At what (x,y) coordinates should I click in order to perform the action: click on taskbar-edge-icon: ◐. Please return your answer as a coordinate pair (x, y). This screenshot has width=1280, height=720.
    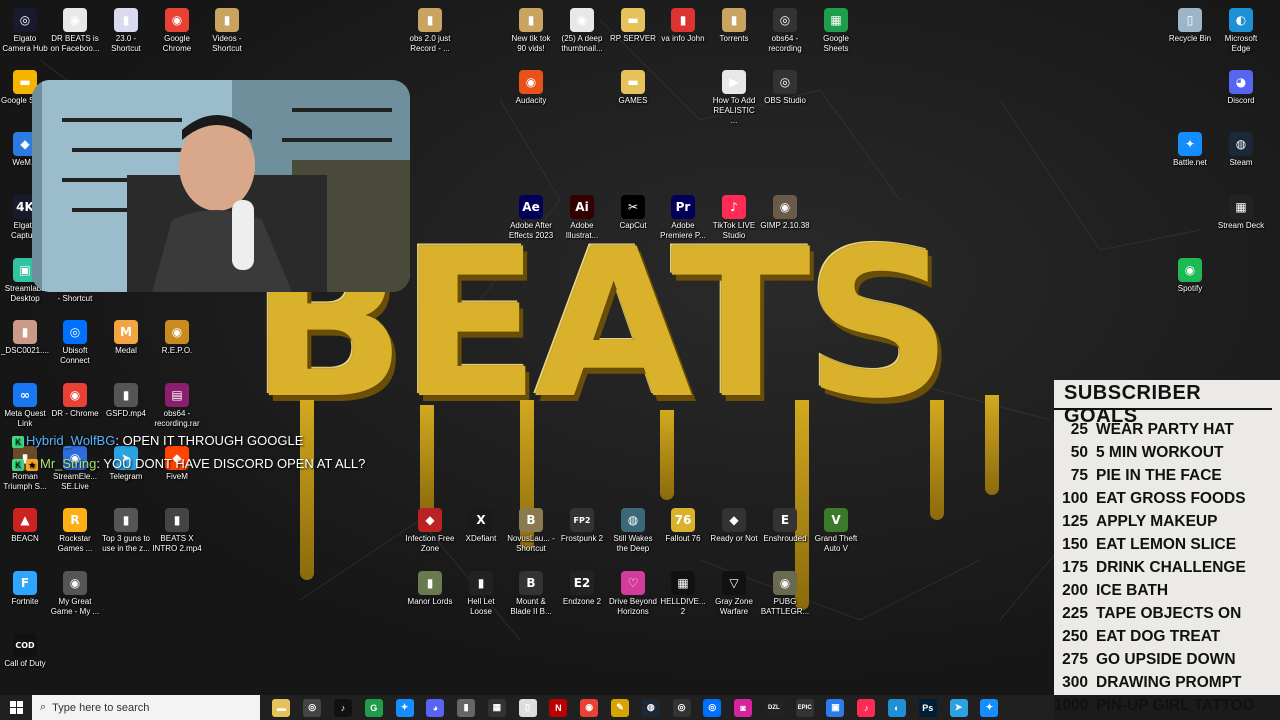
    Looking at the image, I should click on (897, 707).